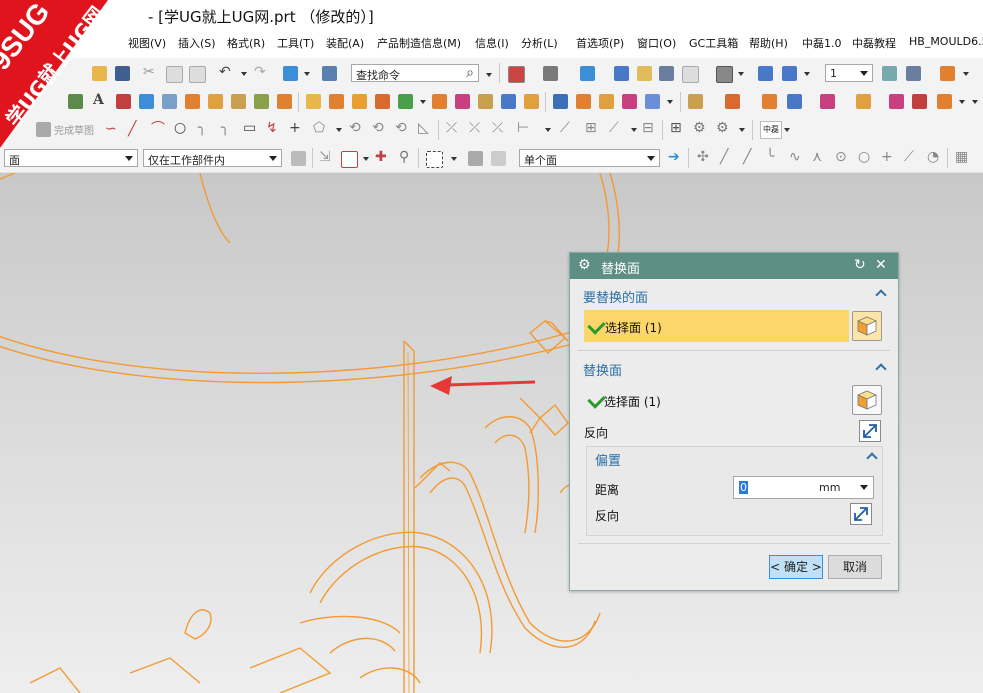  What do you see at coordinates (378, 128) in the screenshot?
I see `pattern-curve-icon: ⟲` at bounding box center [378, 128].